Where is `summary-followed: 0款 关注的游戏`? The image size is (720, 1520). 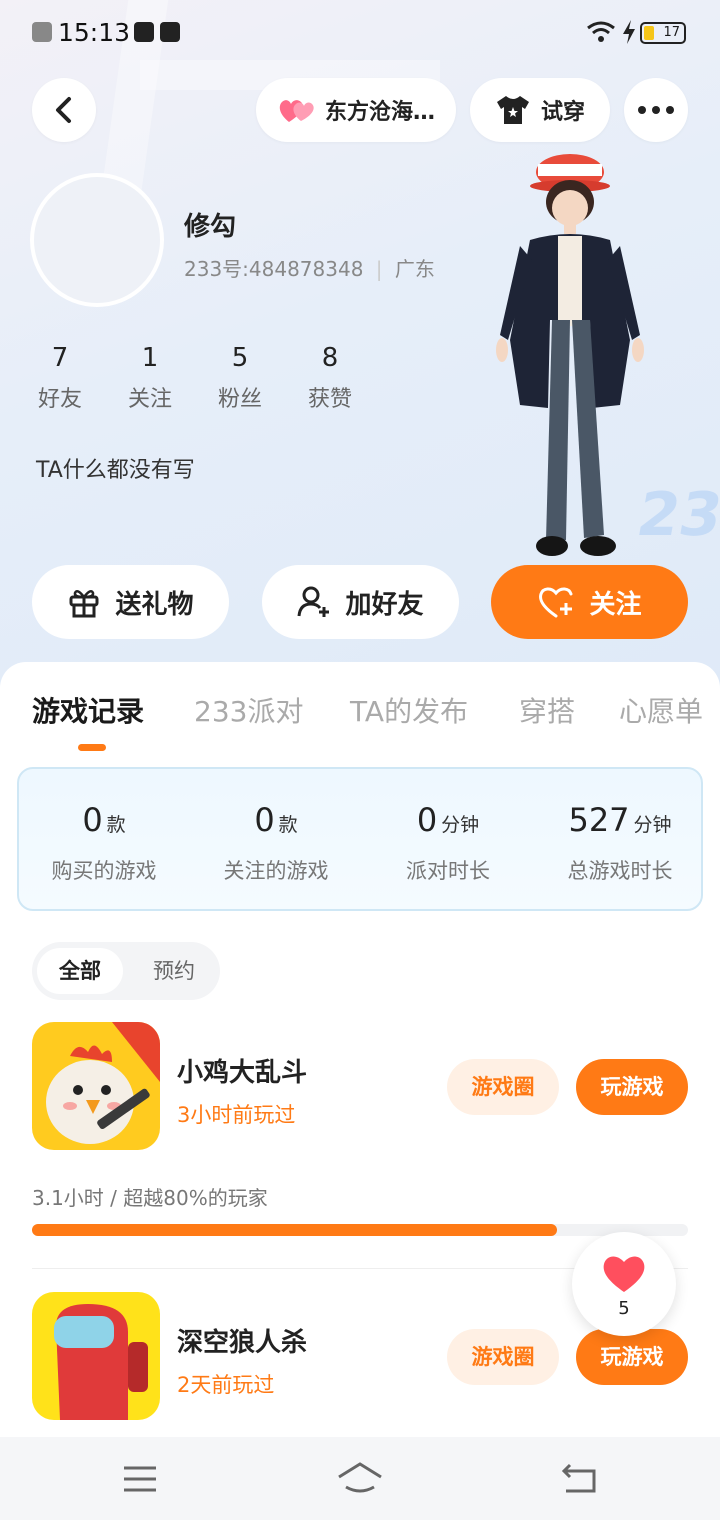
summary-followed: 0款 关注的游戏 is located at coordinates (276, 843).